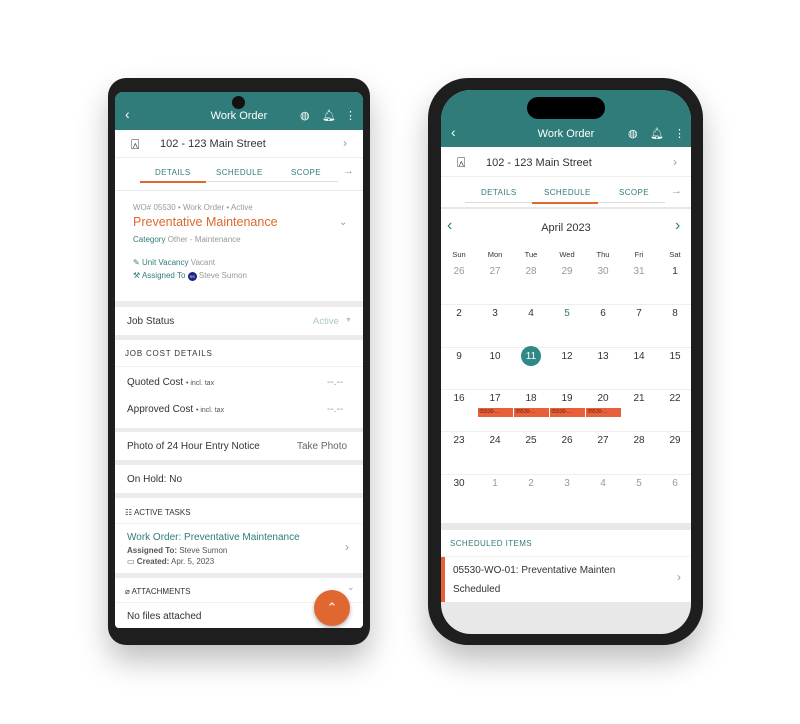 The image size is (800, 724). I want to click on calendar-day: 10, so click(495, 356).